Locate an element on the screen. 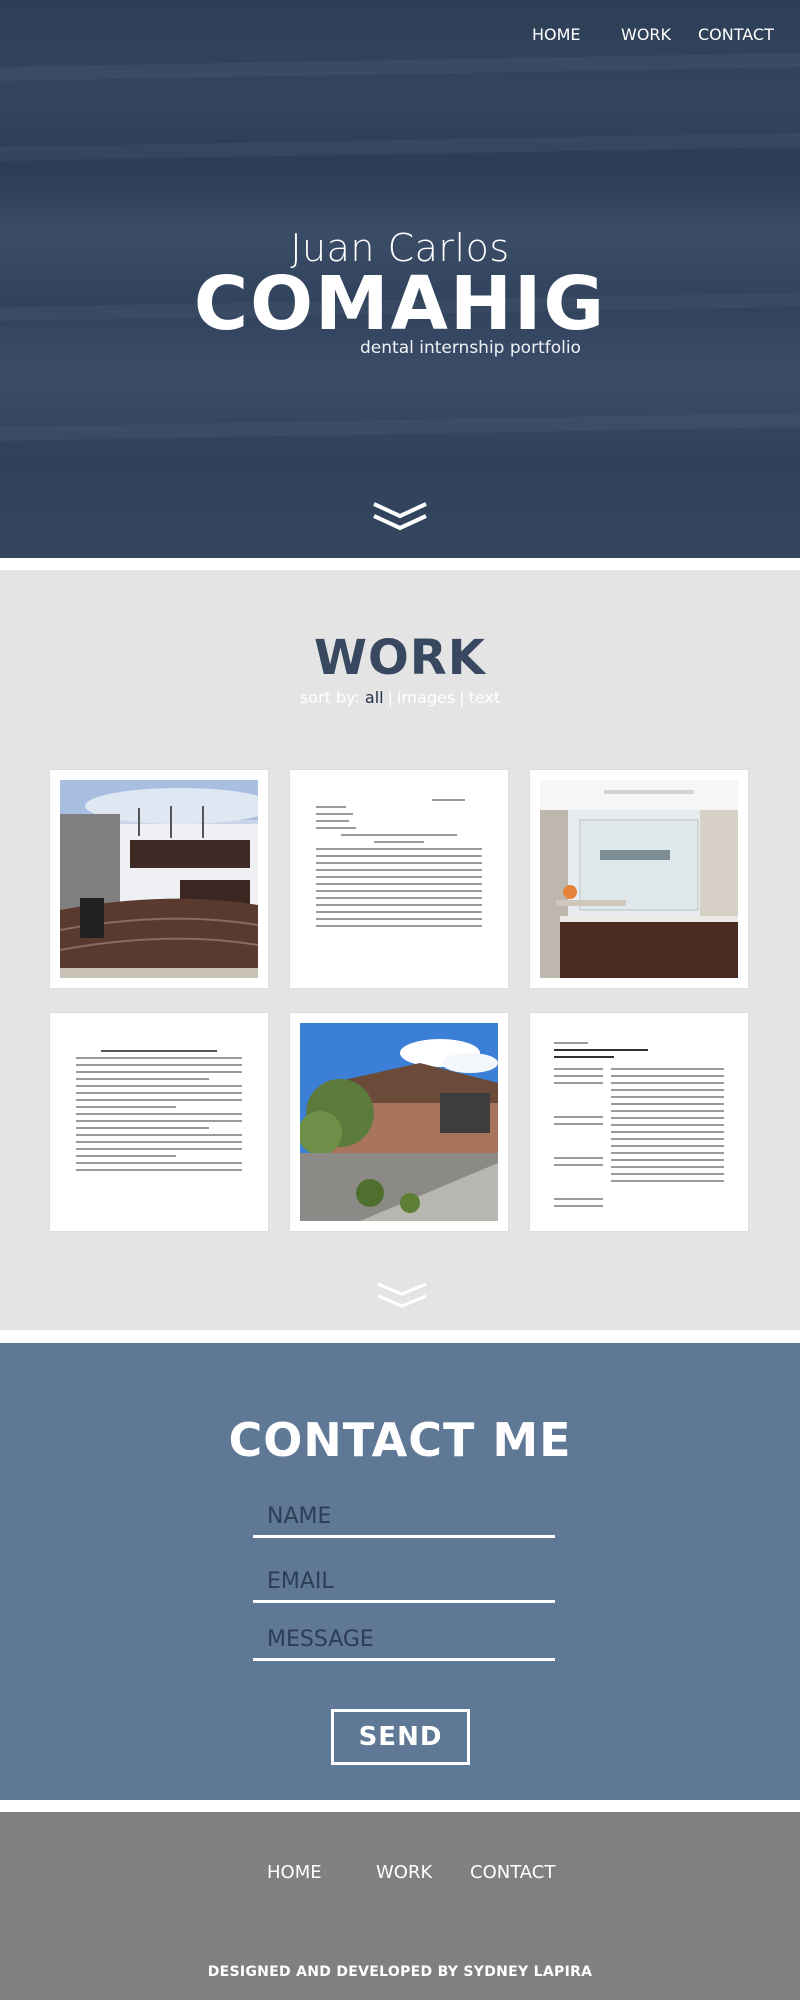 The height and width of the screenshot is (2000, 800). scholarship-document-thumbnail is located at coordinates (159, 1122).